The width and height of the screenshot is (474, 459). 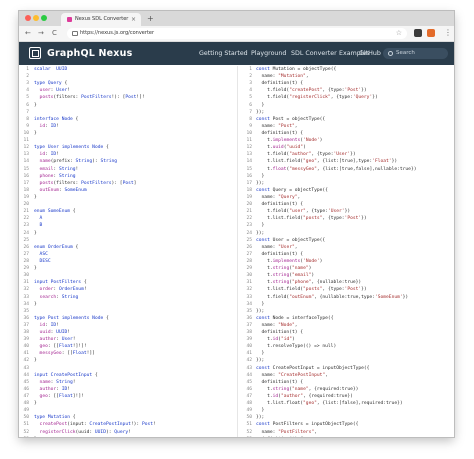 What do you see at coordinates (346, 126) in the screenshot?
I see `code-line: 9 name: "Post",` at bounding box center [346, 126].